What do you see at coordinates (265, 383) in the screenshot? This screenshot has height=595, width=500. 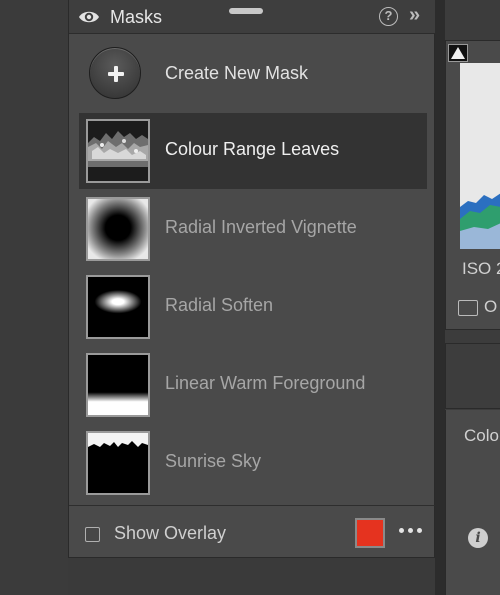 I see `mask-label: Linear Warm Foreground` at bounding box center [265, 383].